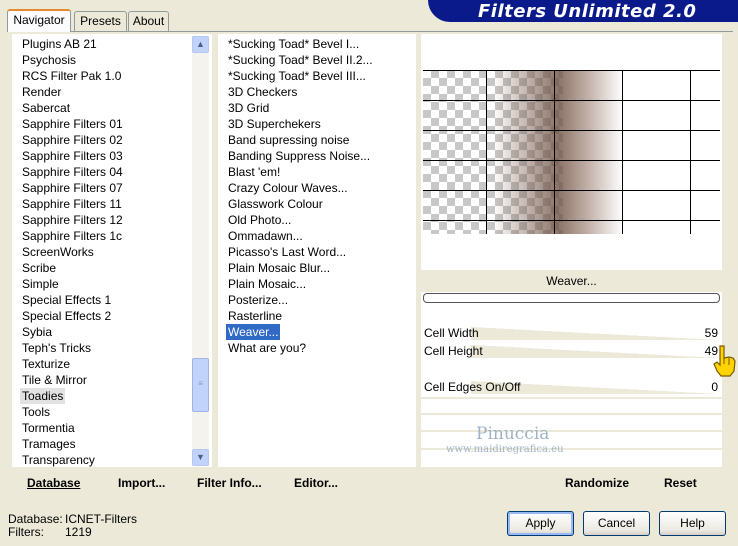 This screenshot has height=546, width=738. What do you see at coordinates (112, 60) in the screenshot?
I see `category-item: Psychosis` at bounding box center [112, 60].